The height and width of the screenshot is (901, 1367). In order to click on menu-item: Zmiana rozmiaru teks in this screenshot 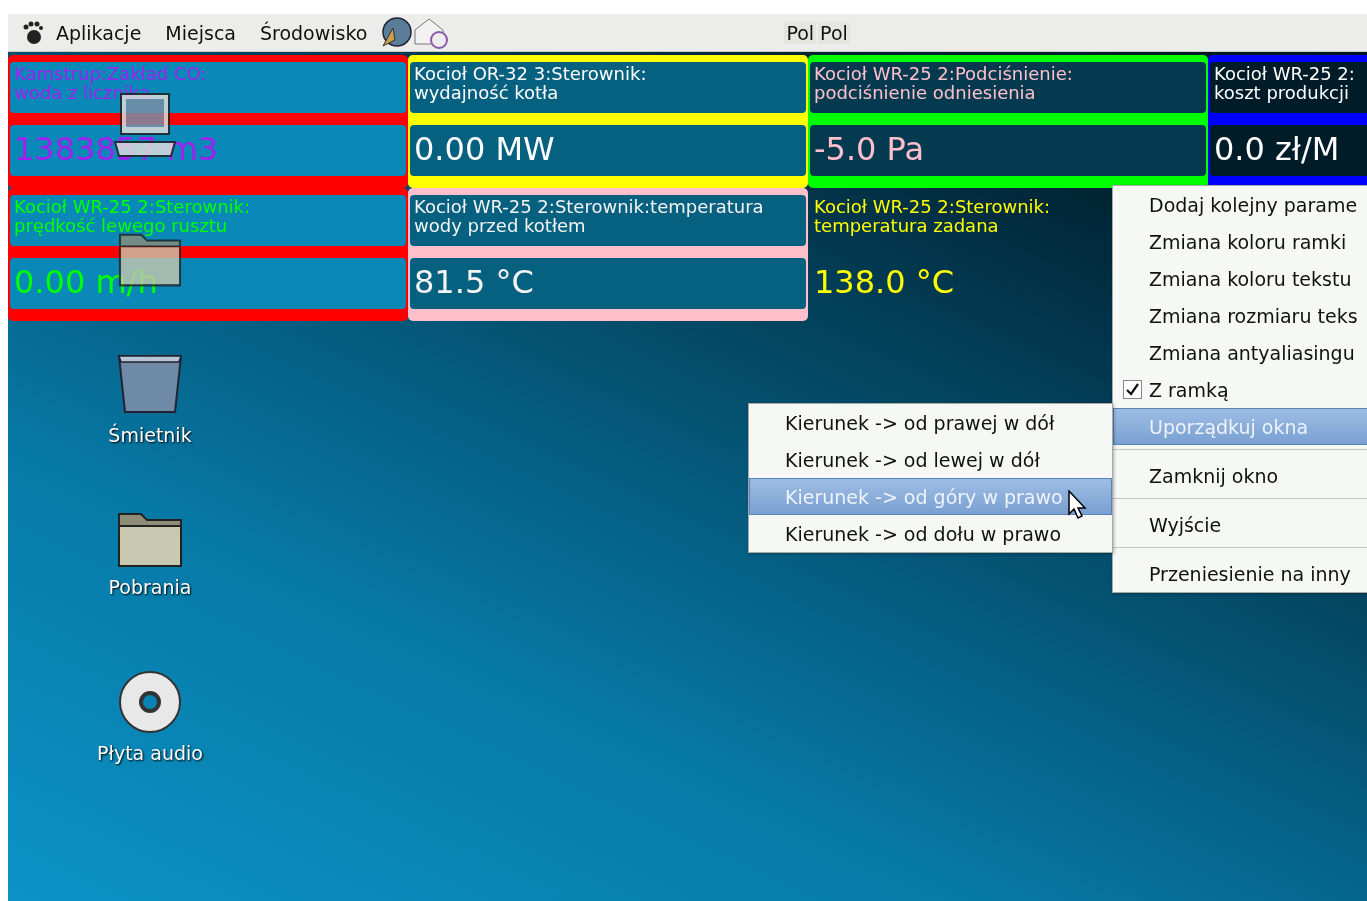, I will do `click(1240, 315)`.